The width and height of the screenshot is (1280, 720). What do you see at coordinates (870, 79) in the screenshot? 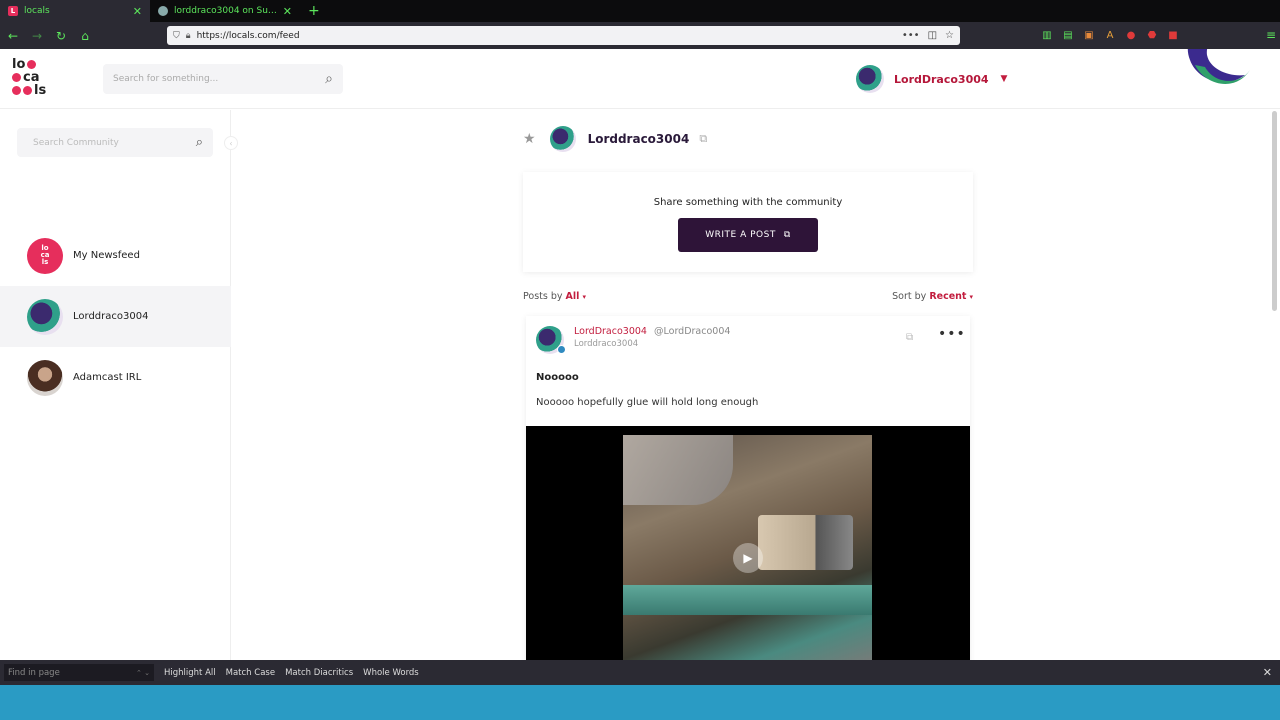
I see `user-avatar` at bounding box center [870, 79].